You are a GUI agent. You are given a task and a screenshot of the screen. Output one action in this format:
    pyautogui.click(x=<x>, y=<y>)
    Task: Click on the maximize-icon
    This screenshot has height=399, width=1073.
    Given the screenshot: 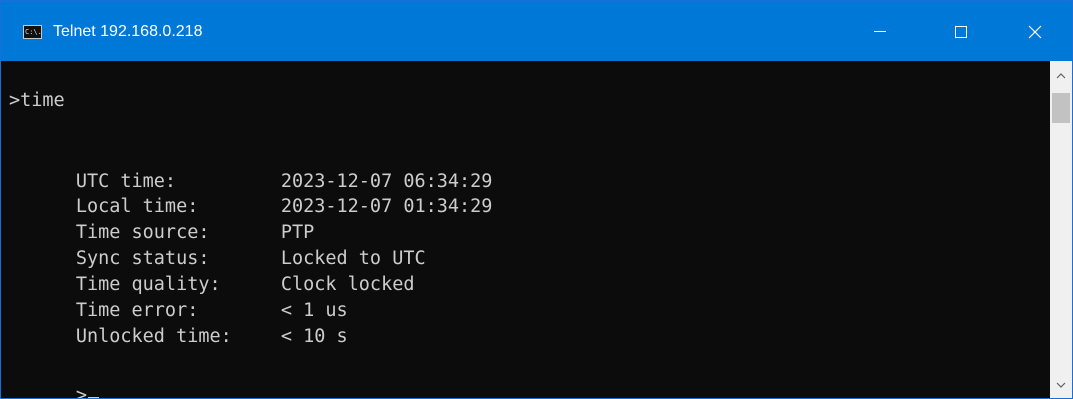 What is the action you would take?
    pyautogui.click(x=961, y=32)
    